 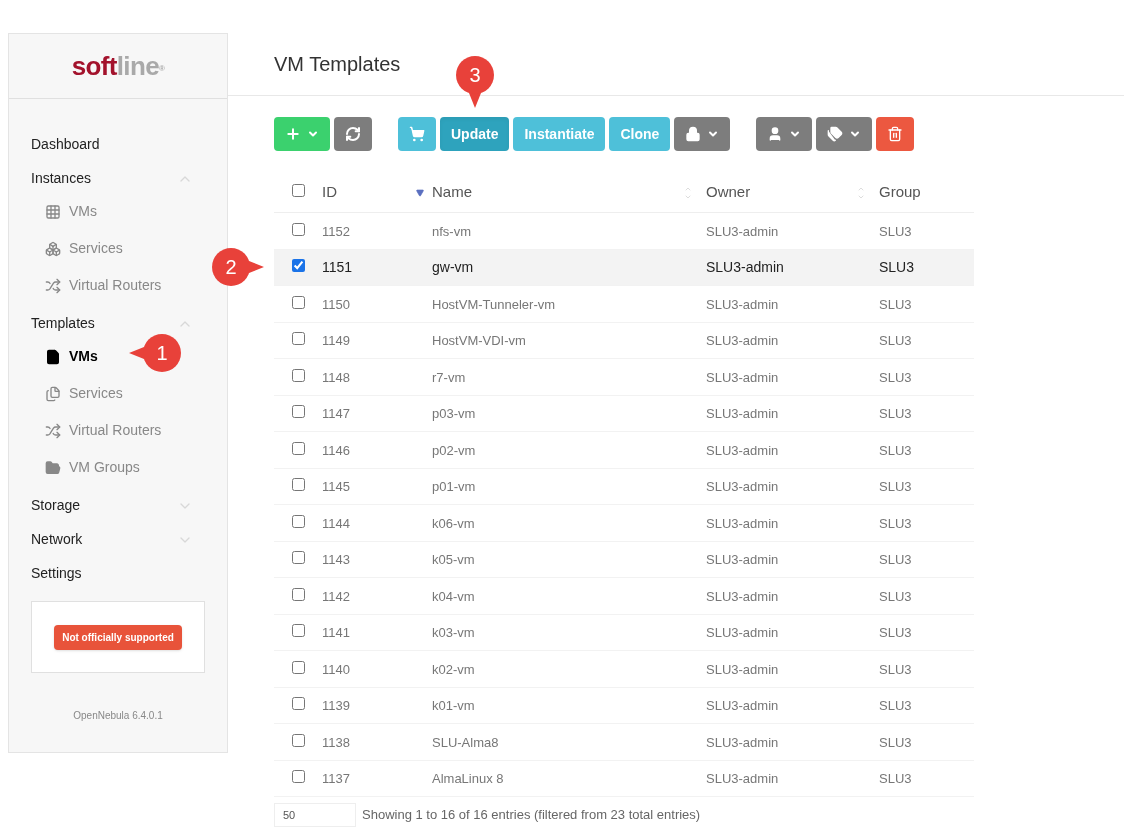 What do you see at coordinates (624, 596) in the screenshot?
I see `table-row: 1142 k04-vm SLU3-admin SLU3` at bounding box center [624, 596].